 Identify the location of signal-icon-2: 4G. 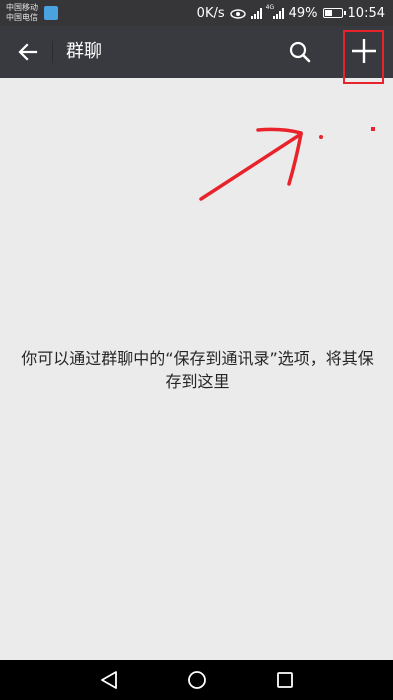
(274, 11).